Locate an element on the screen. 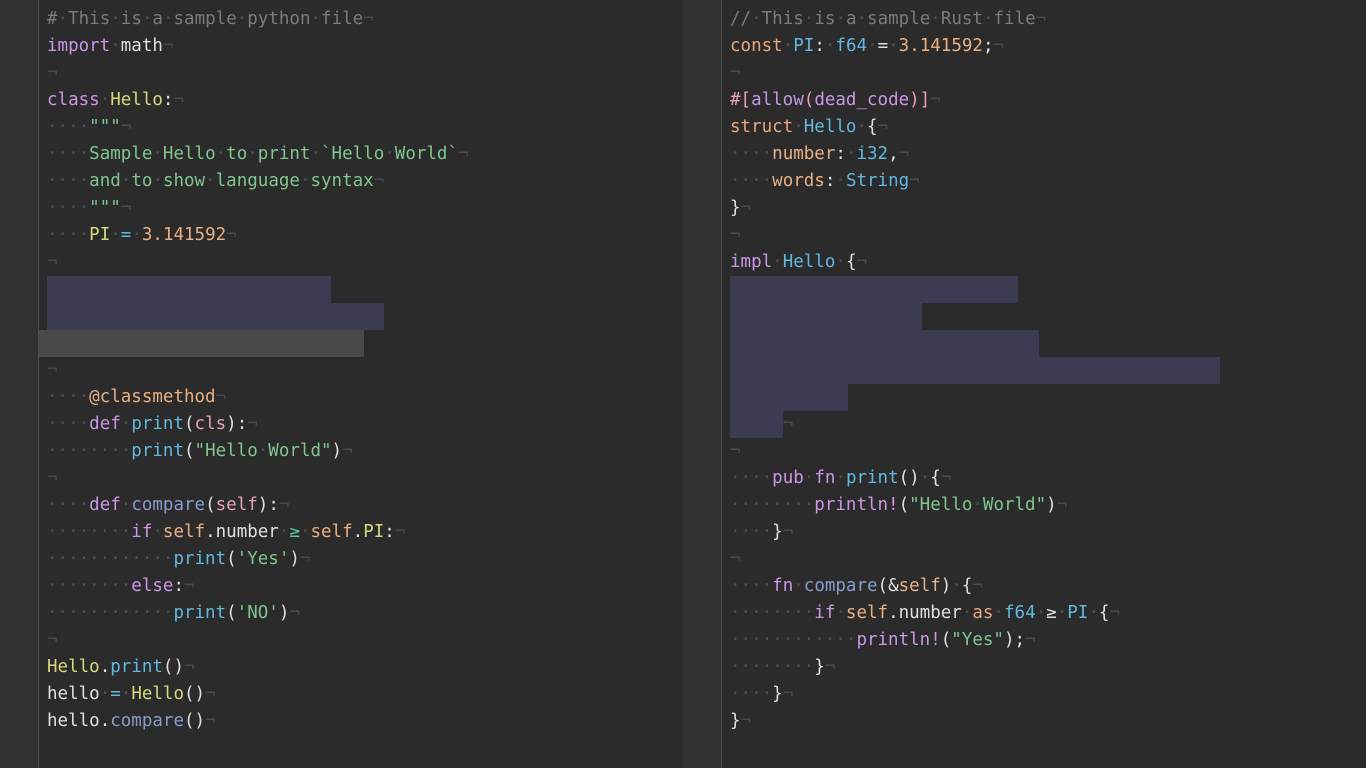 This screenshot has width=1366, height=768. line-content: impl·Hello·{¬ is located at coordinates (799, 262).